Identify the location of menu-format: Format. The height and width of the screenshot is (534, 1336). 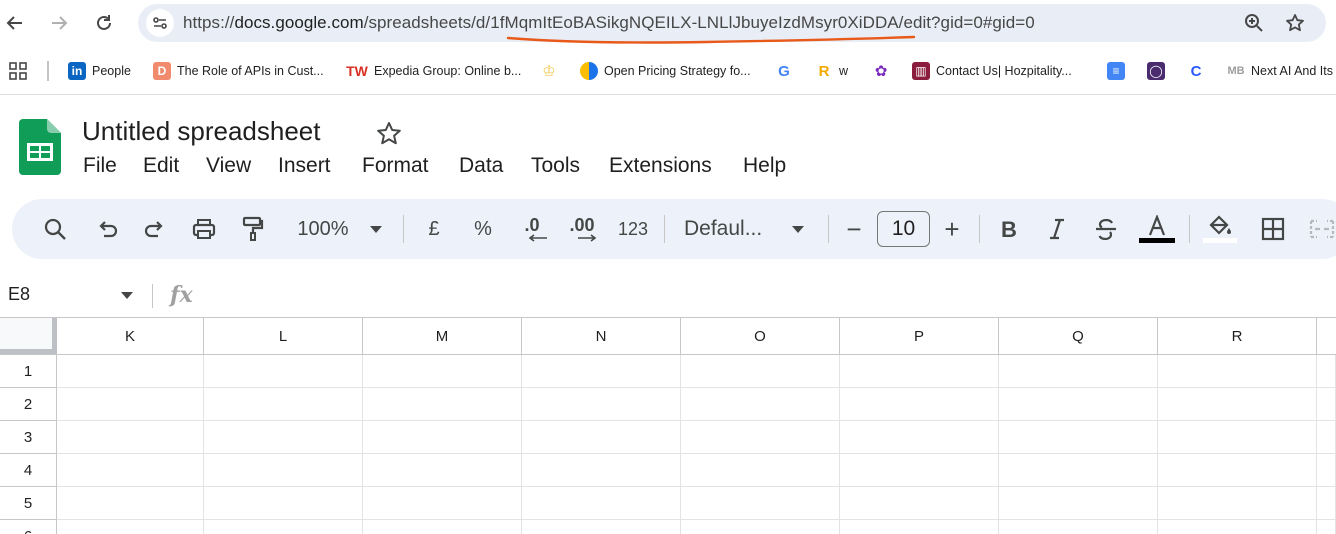
(395, 166).